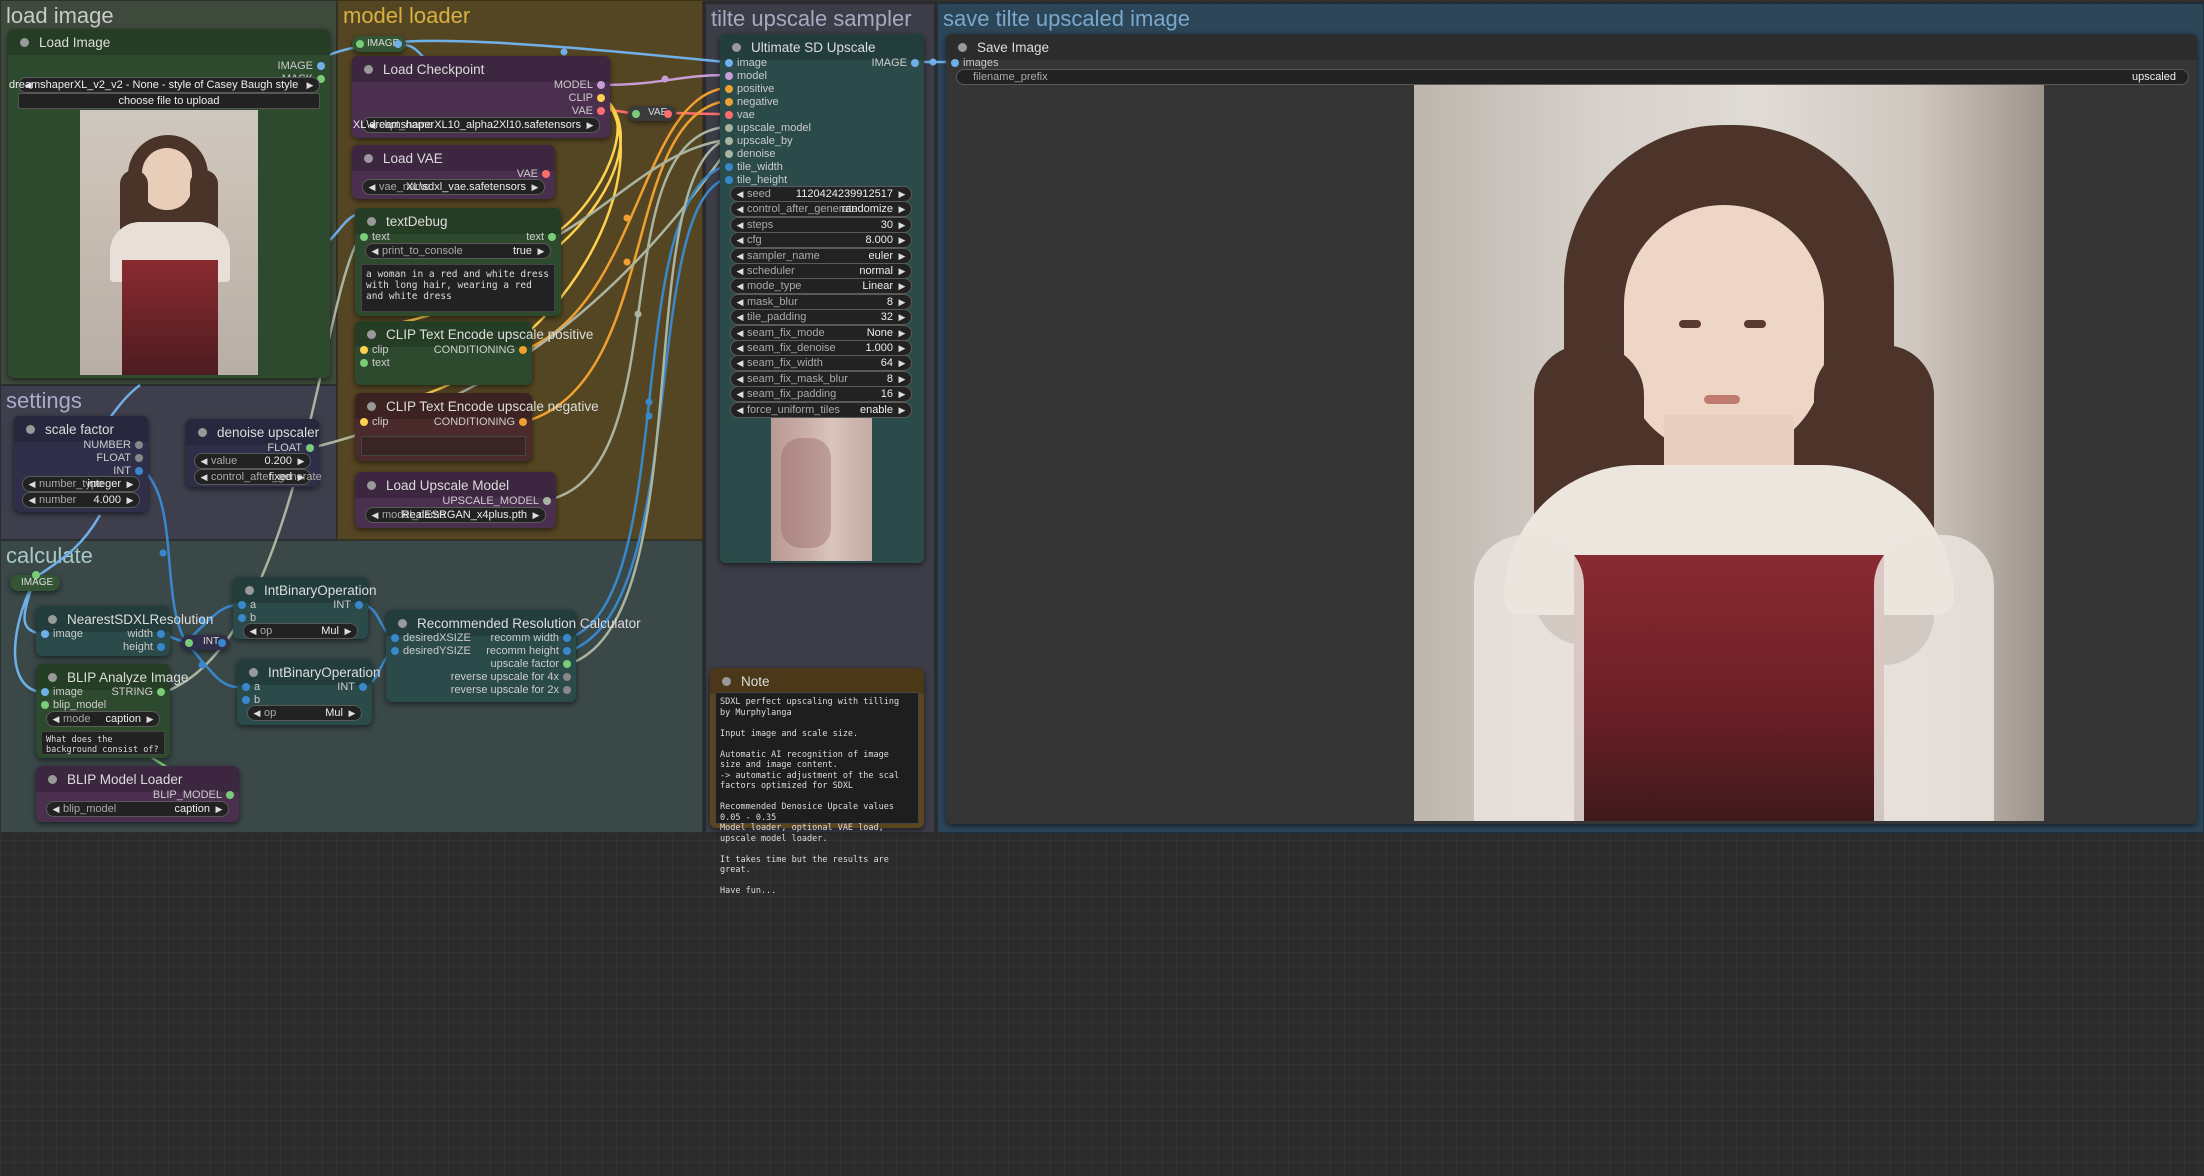  What do you see at coordinates (729, 167) in the screenshot?
I see `input-tile-width-slot` at bounding box center [729, 167].